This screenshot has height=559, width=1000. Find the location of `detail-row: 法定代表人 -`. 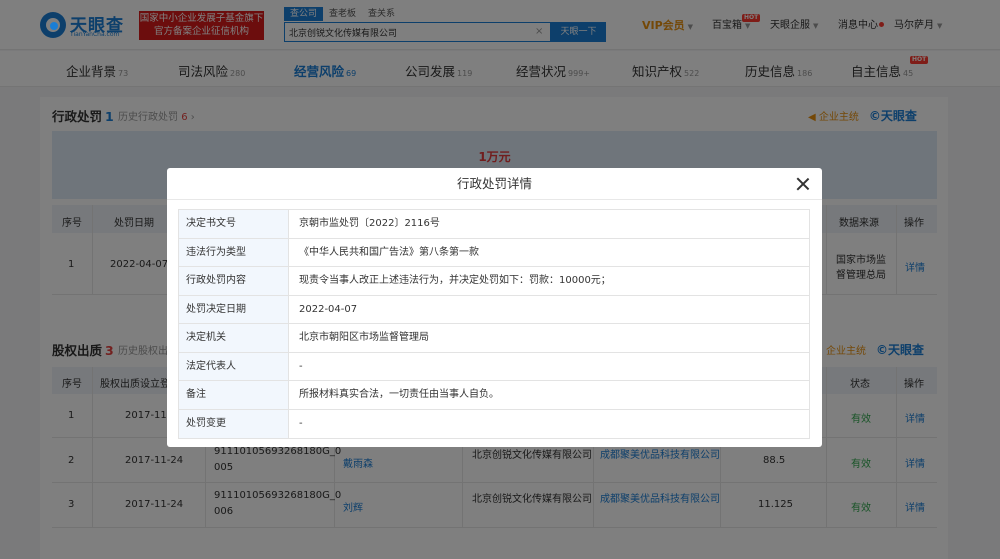

detail-row: 法定代表人 - is located at coordinates (494, 366).